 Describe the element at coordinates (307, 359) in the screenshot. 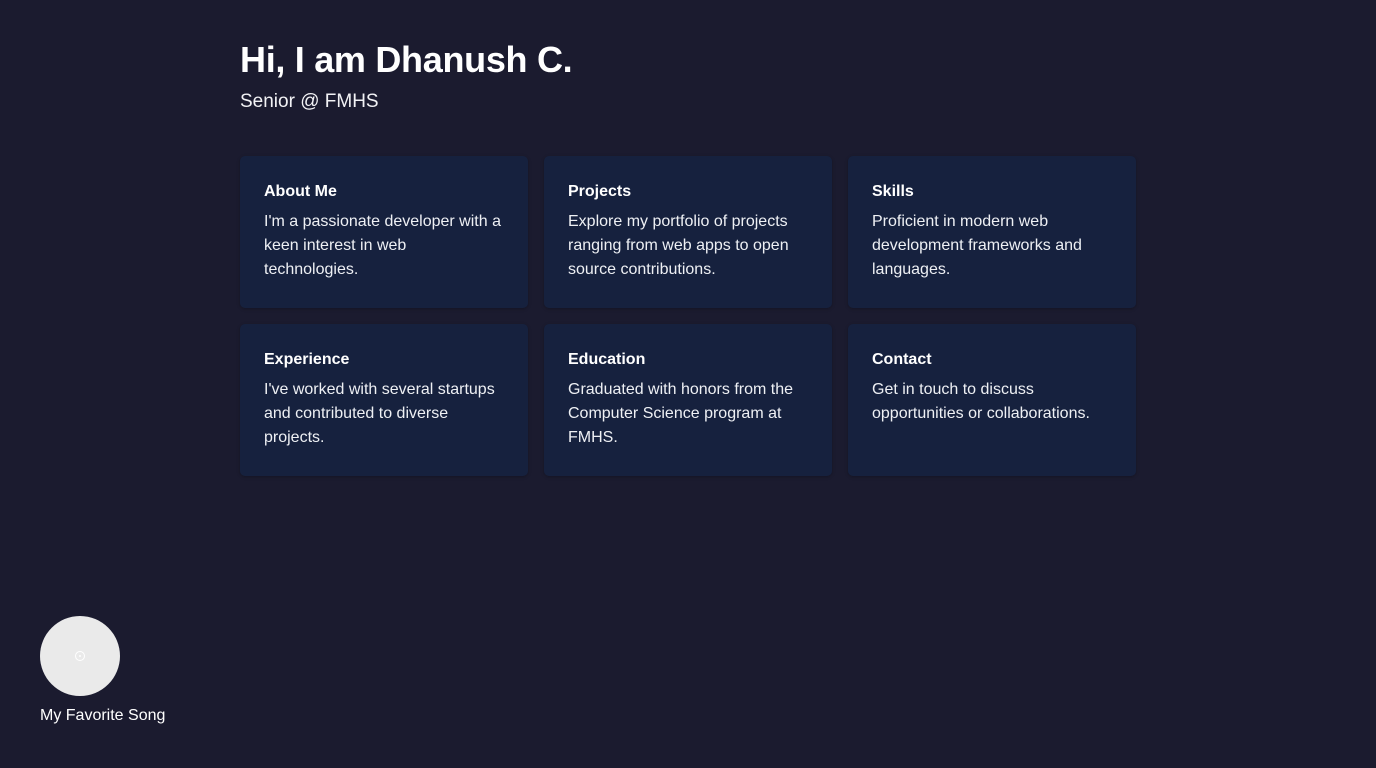

I see `card-title: Experience` at that location.